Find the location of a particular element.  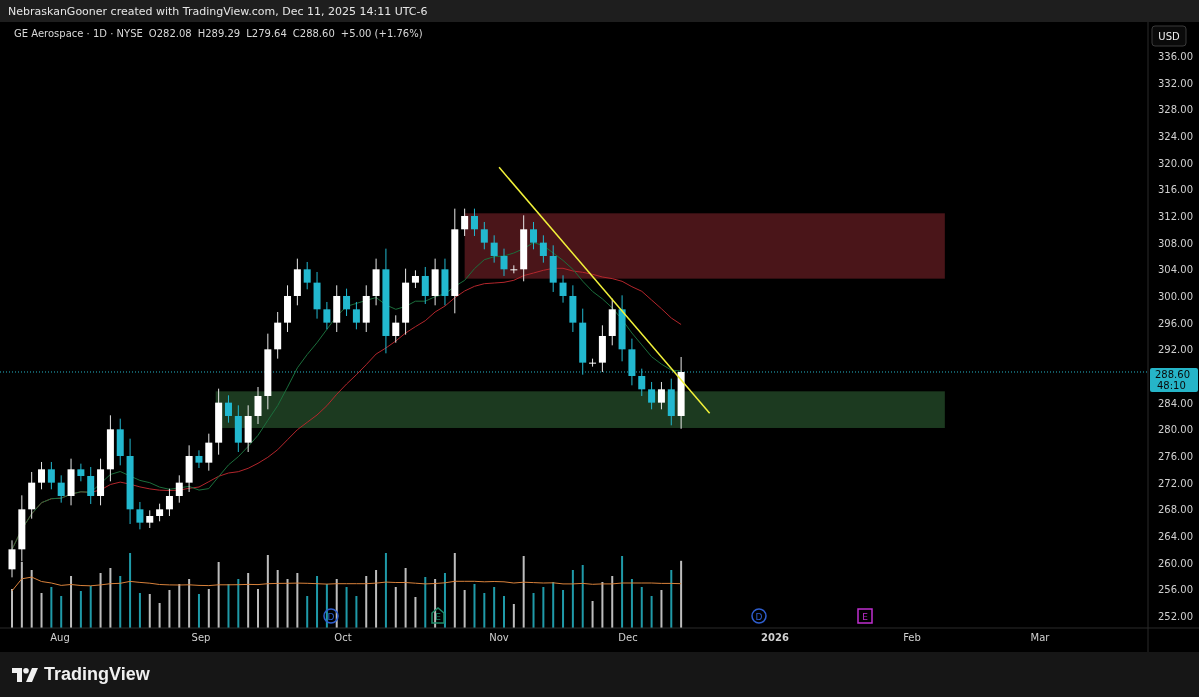

price-label: 280.00 is located at coordinates (1175, 430).